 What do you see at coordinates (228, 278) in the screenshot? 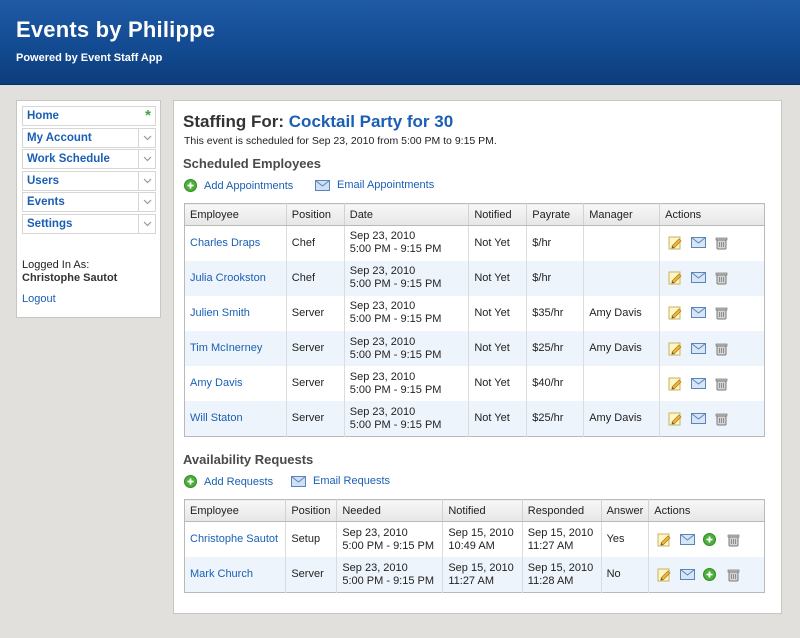
I see `employee-link: Julia Crookston` at bounding box center [228, 278].